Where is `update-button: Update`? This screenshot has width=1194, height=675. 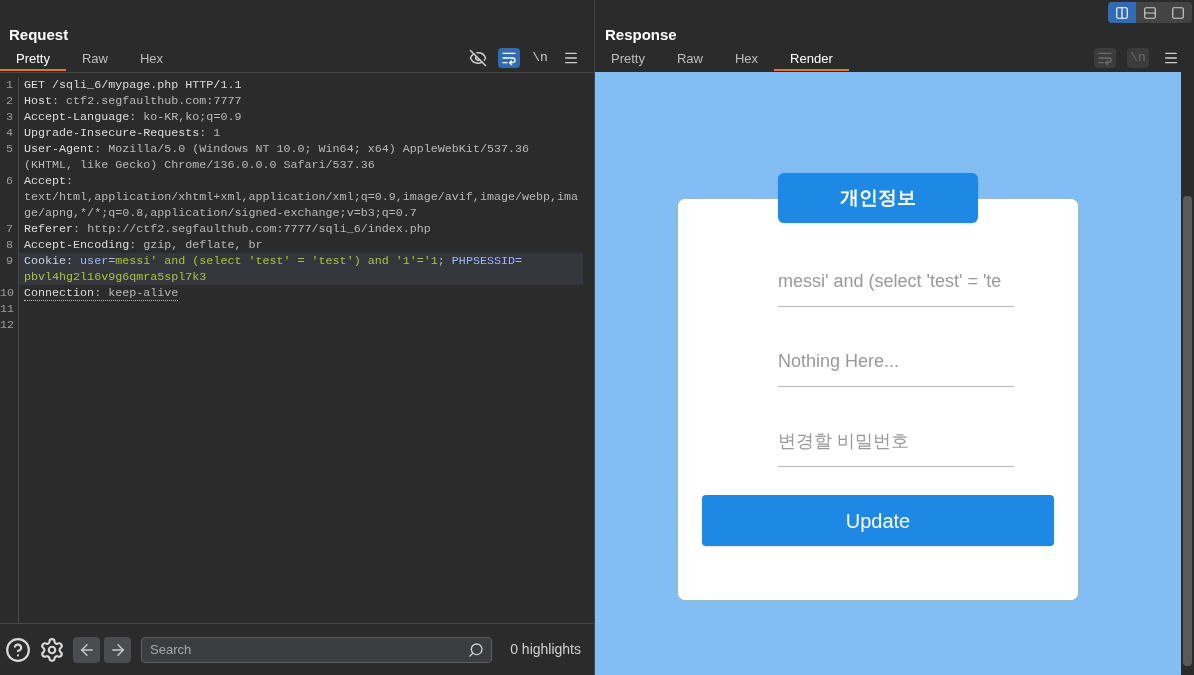 update-button: Update is located at coordinates (878, 520).